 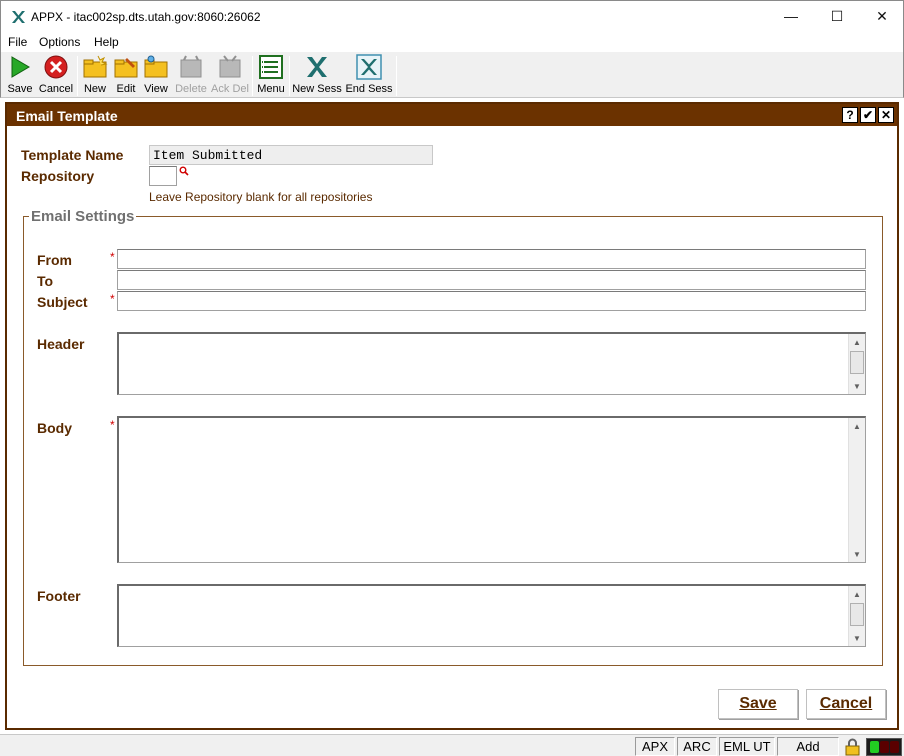 What do you see at coordinates (191, 66) in the screenshot?
I see `delete-icon` at bounding box center [191, 66].